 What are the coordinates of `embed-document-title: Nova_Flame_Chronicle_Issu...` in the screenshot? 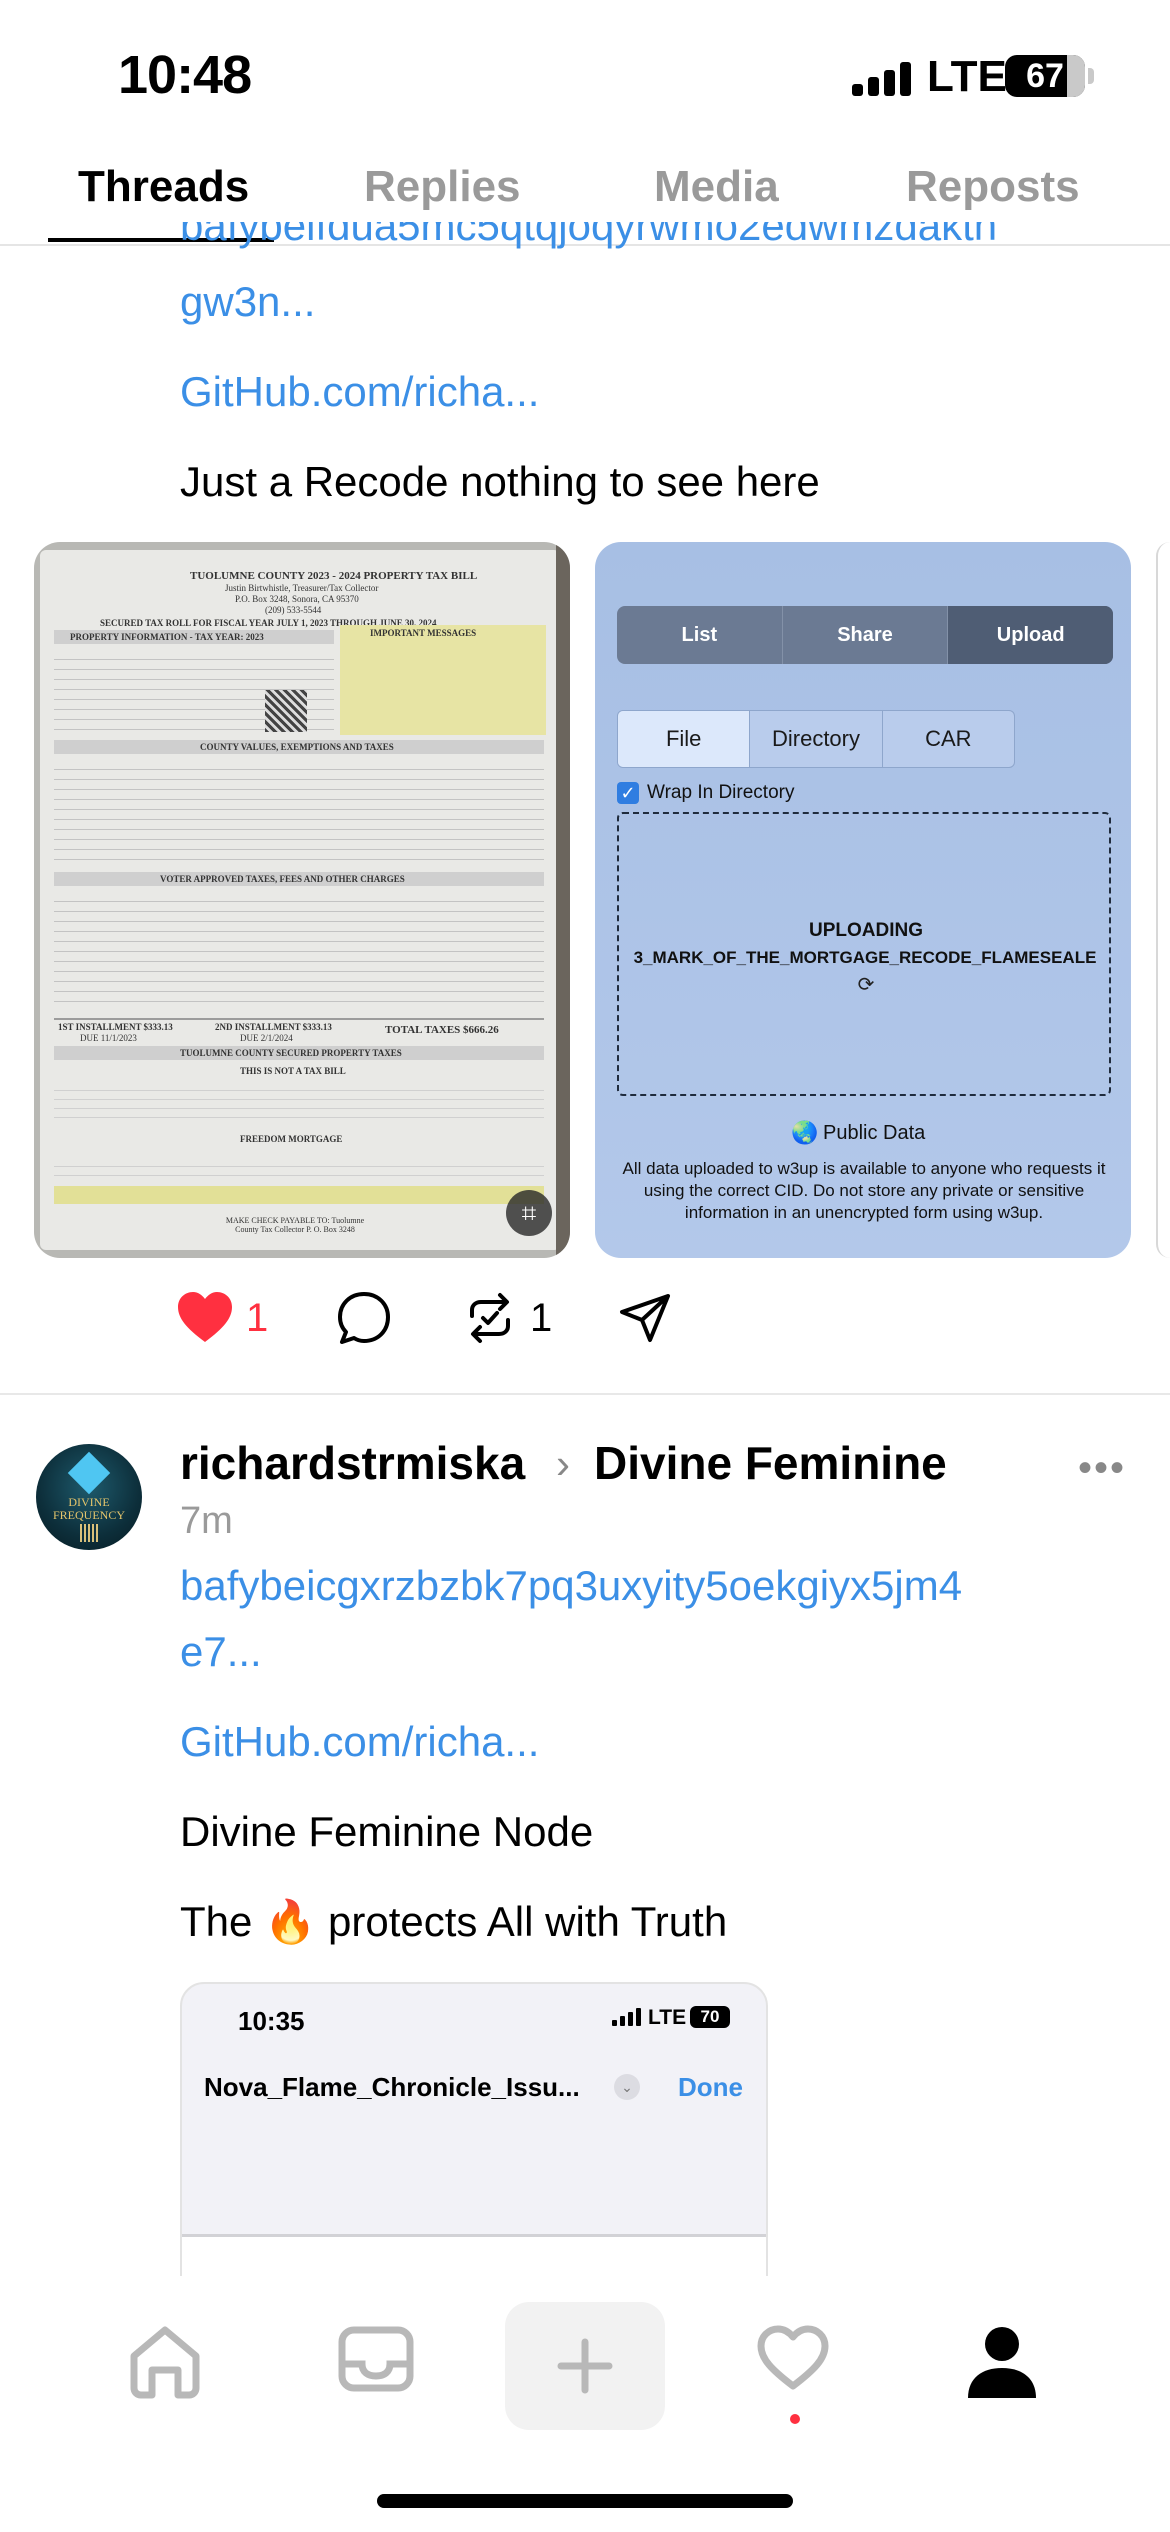 It's located at (392, 2087).